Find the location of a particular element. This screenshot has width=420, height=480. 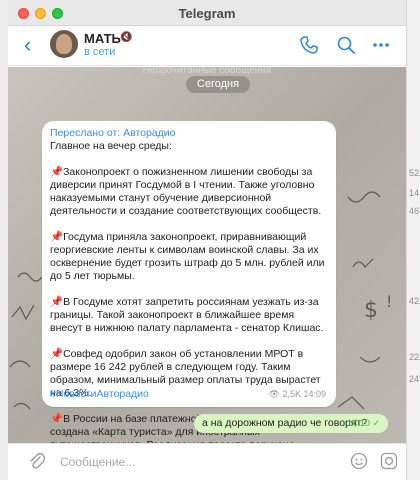

search-icon is located at coordinates (346, 45).